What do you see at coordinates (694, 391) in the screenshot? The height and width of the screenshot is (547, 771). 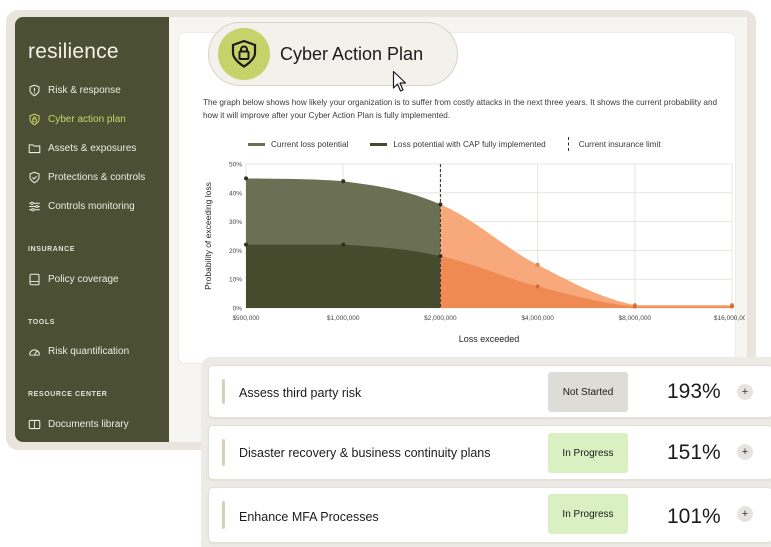 I see `task-percent: 193%` at bounding box center [694, 391].